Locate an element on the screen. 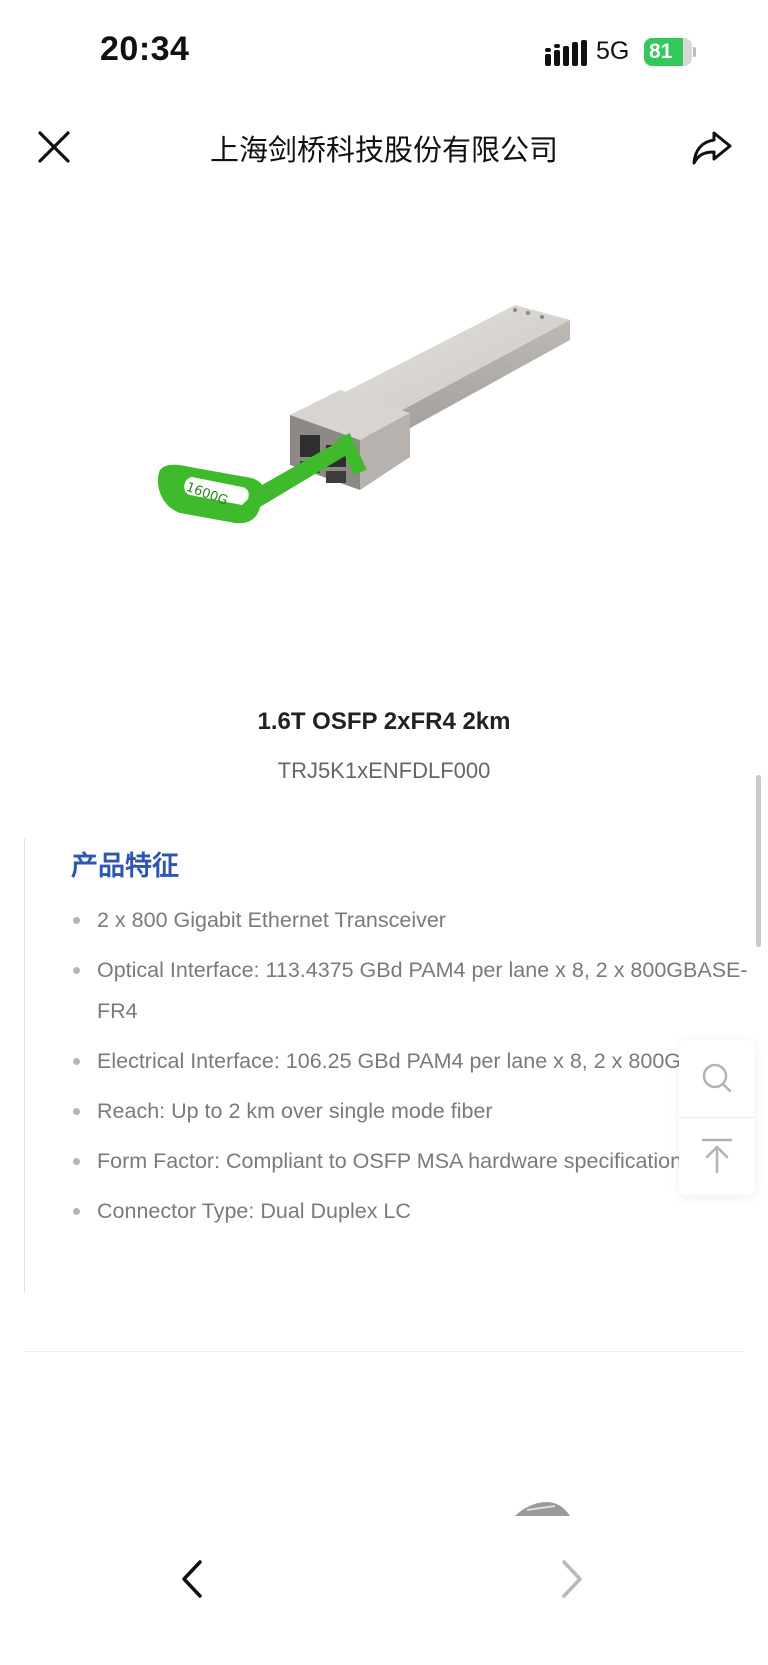 Image resolution: width=768 pixels, height=1665 pixels. battery-level: 81 is located at coordinates (661, 51).